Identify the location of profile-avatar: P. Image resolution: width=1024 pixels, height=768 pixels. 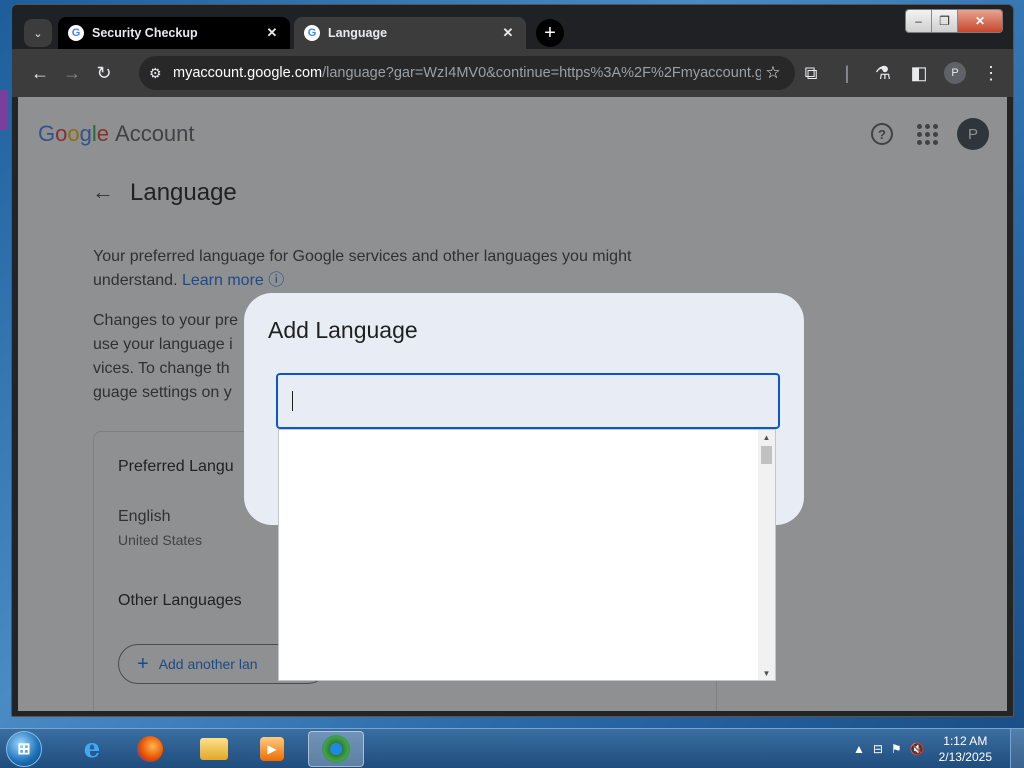
(955, 73).